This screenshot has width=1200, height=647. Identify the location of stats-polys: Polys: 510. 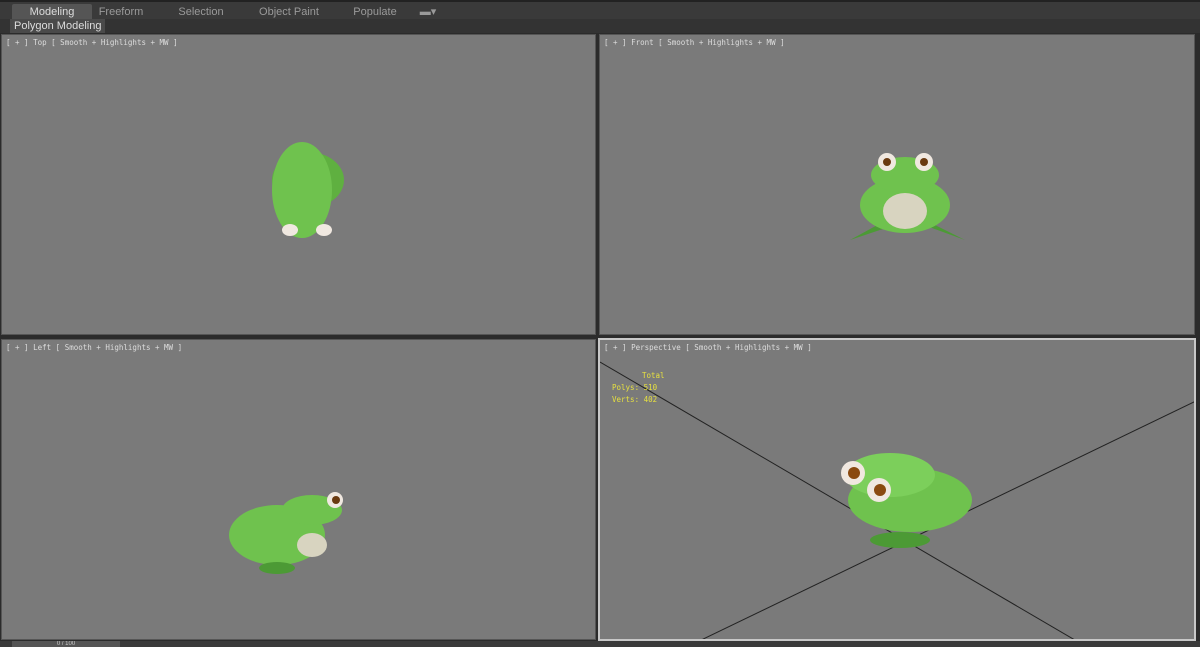
(635, 387).